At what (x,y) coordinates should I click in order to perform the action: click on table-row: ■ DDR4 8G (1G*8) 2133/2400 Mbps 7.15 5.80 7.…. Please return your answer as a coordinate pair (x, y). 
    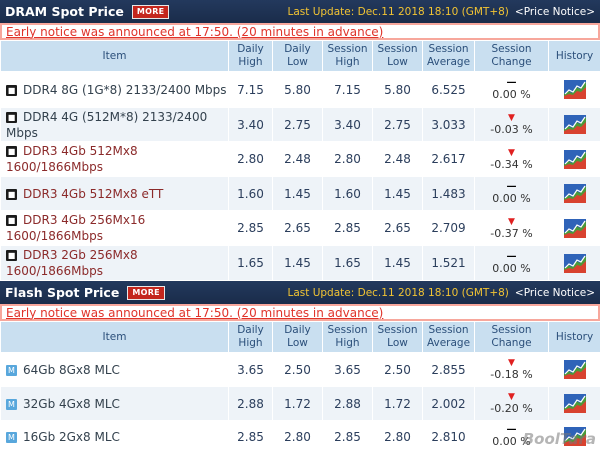
    Looking at the image, I should click on (300, 89).